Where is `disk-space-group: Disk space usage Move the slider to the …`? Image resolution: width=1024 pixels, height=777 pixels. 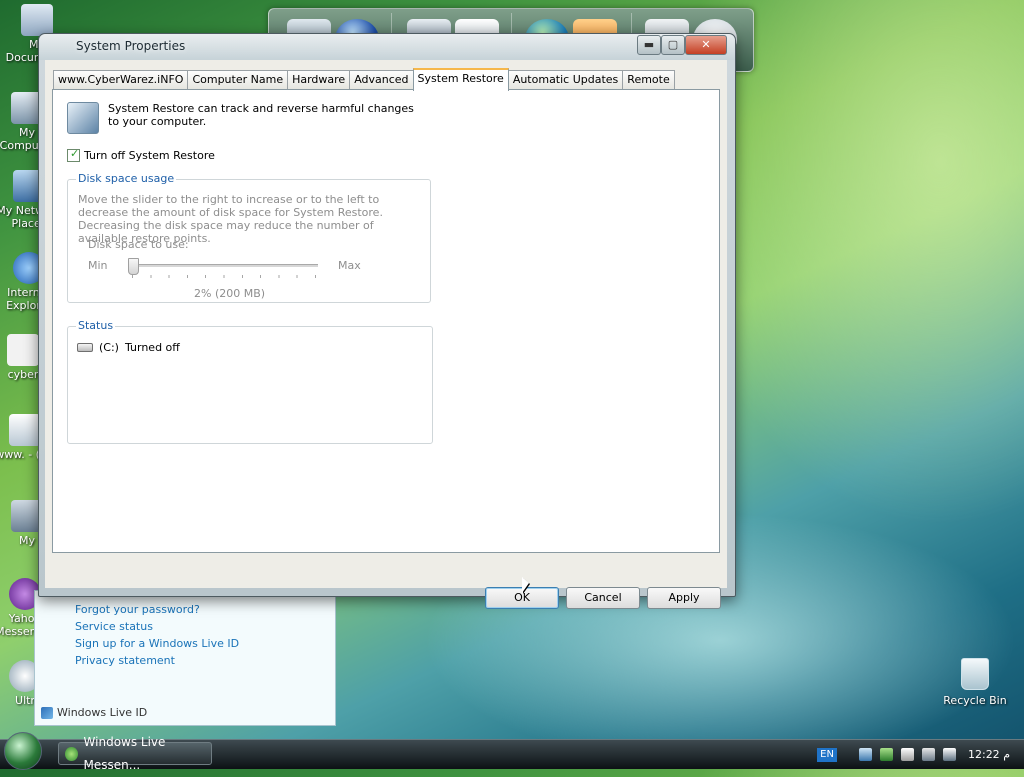 disk-space-group: Disk space usage Move the slider to the … is located at coordinates (249, 237).